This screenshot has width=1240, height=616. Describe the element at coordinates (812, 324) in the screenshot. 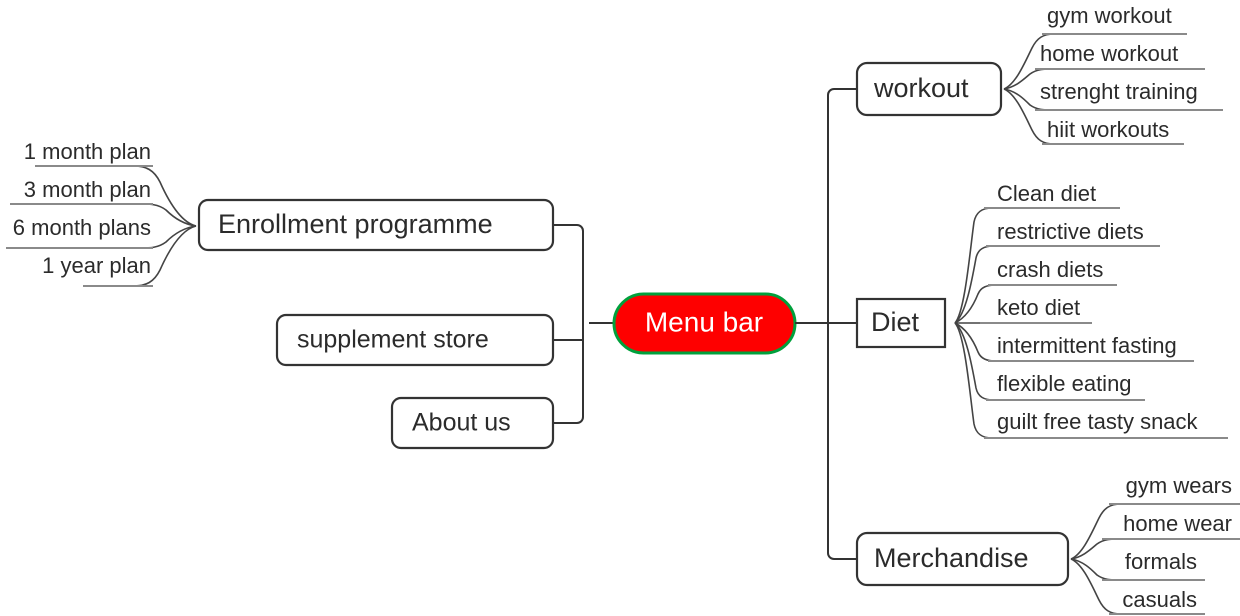

I see `right-trunk-connector` at that location.